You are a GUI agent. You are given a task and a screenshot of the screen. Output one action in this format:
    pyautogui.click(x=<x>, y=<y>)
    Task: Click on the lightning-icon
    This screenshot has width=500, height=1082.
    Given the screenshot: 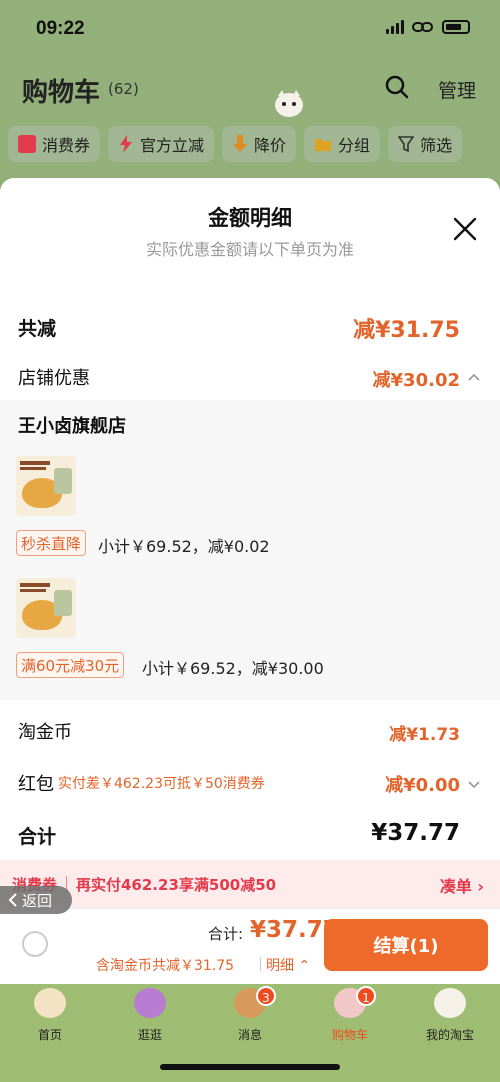 What is the action you would take?
    pyautogui.click(x=126, y=144)
    